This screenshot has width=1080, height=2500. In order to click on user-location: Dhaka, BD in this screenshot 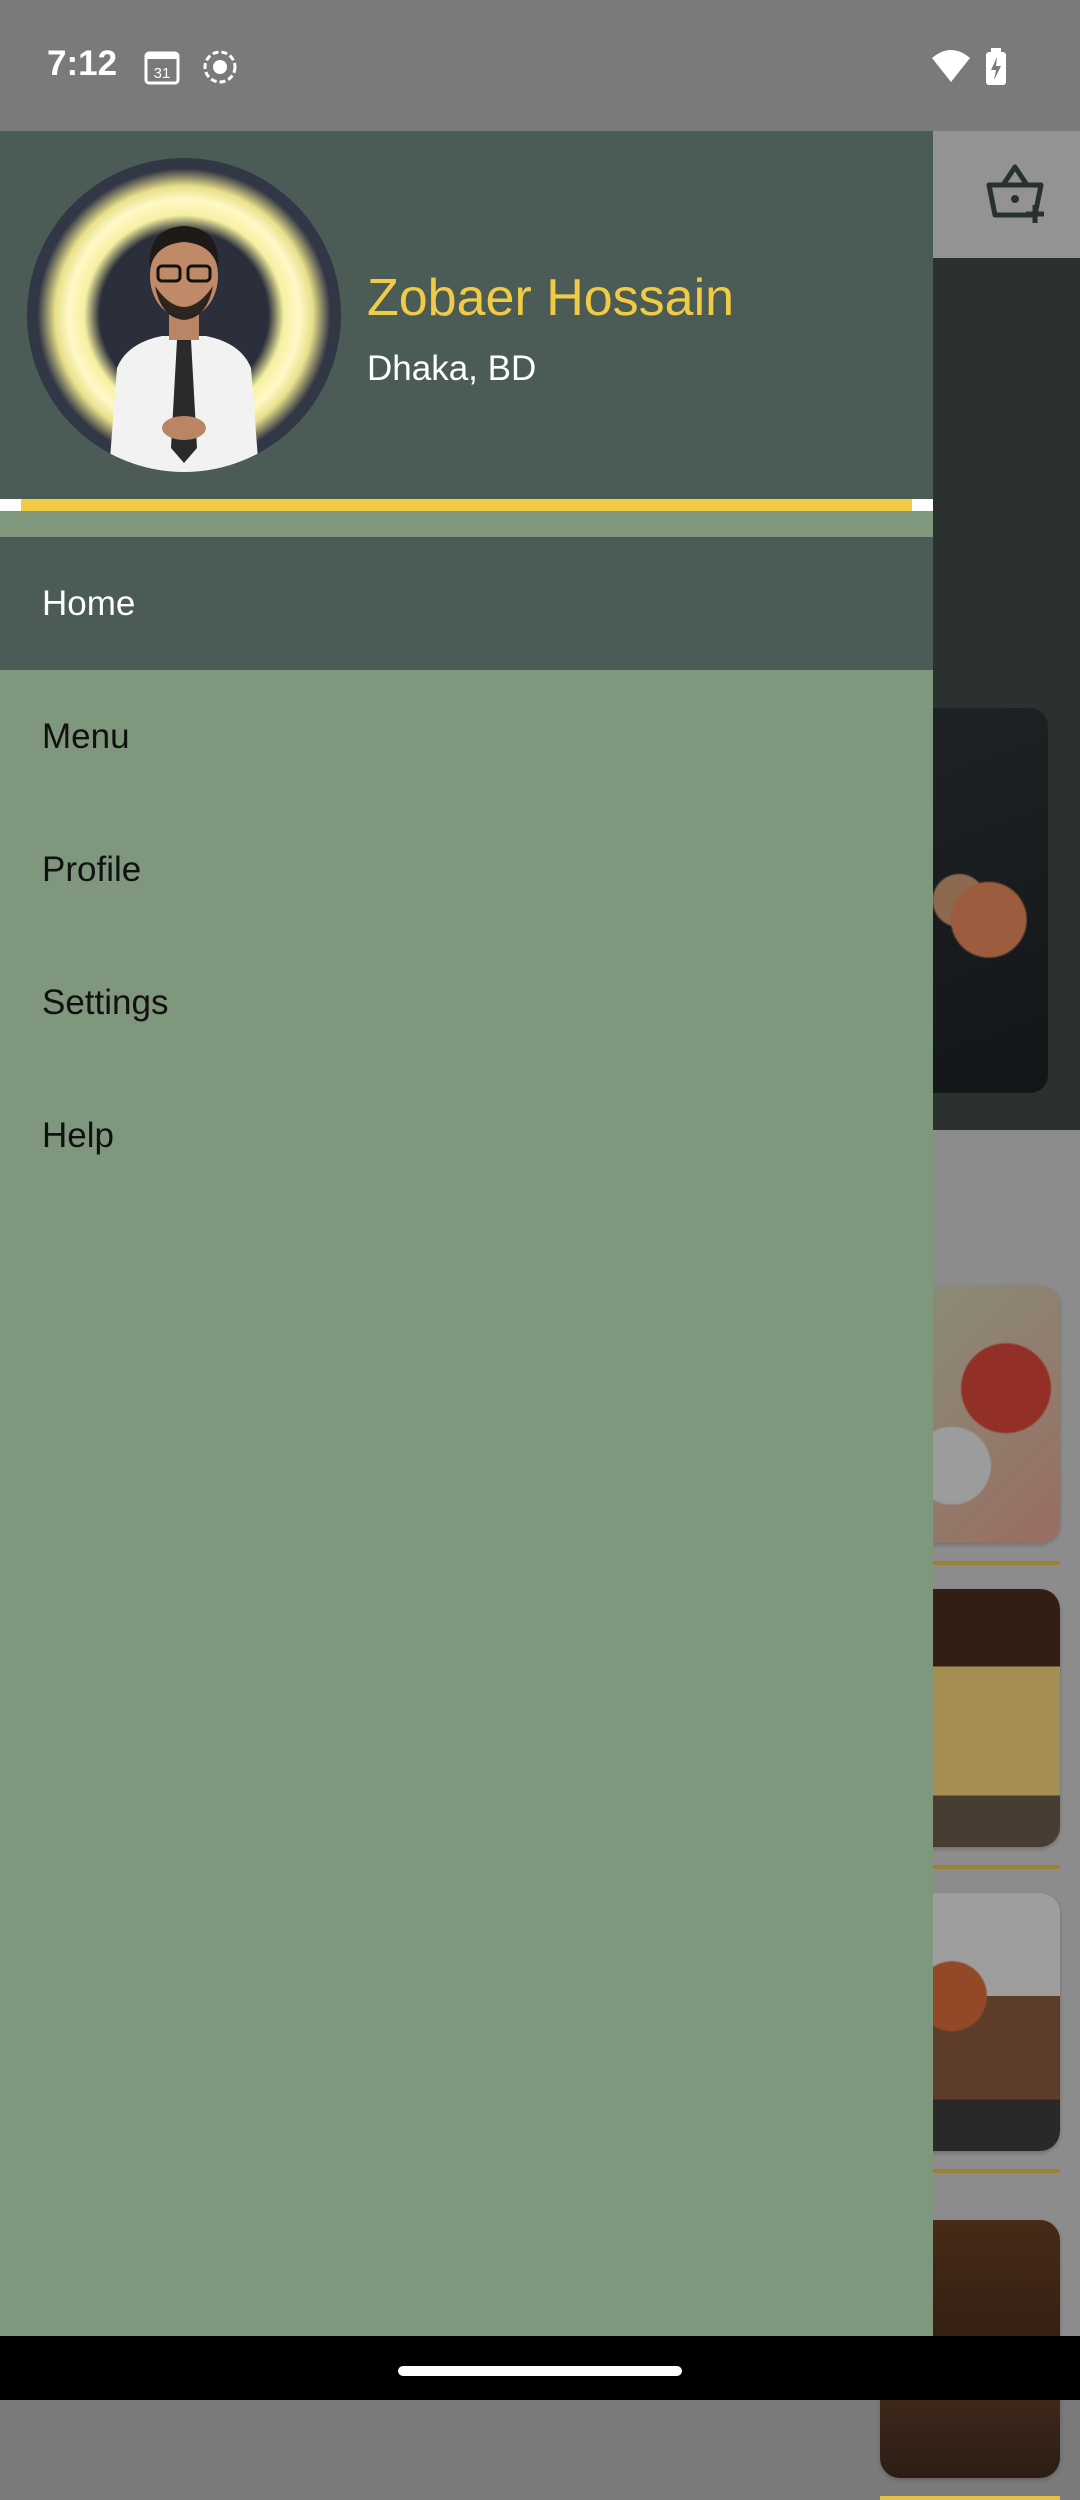, I will do `click(452, 368)`.